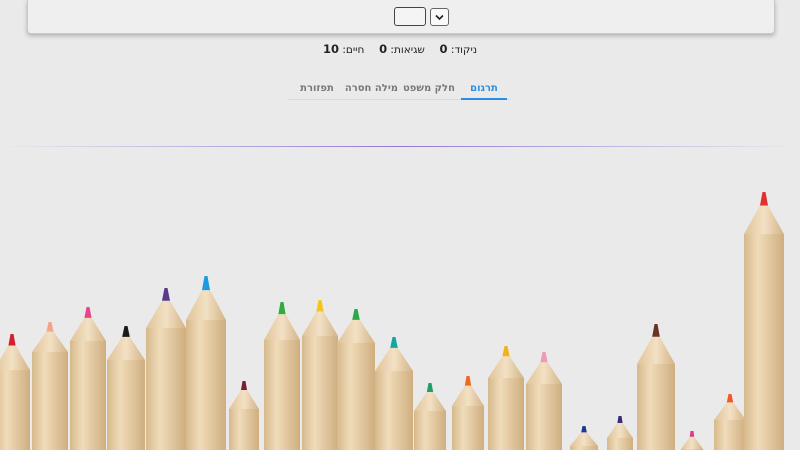  I want to click on section-divider, so click(400, 146).